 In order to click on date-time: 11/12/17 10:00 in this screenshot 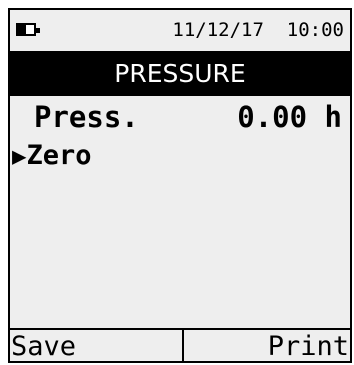, I will do `click(258, 30)`.